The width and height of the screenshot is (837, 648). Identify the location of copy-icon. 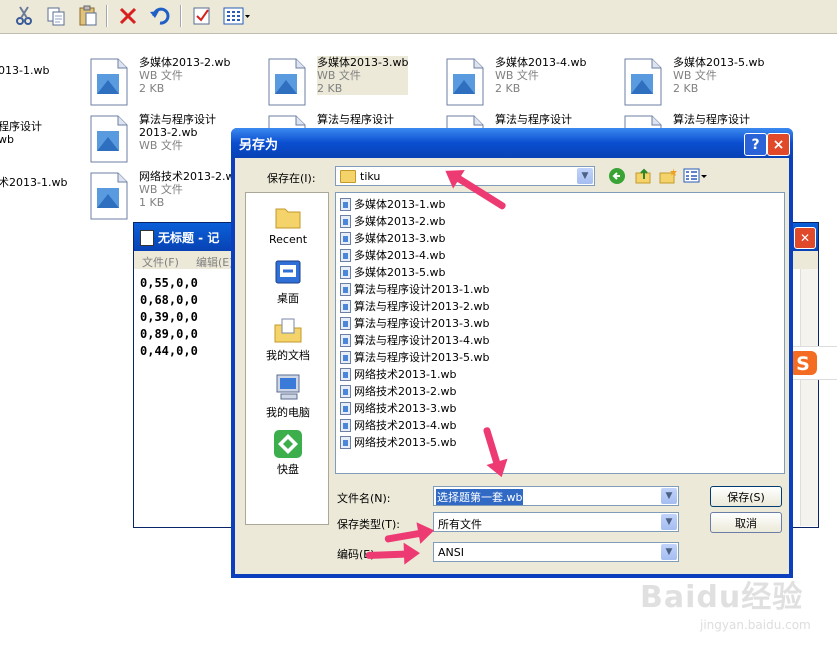
(56, 16).